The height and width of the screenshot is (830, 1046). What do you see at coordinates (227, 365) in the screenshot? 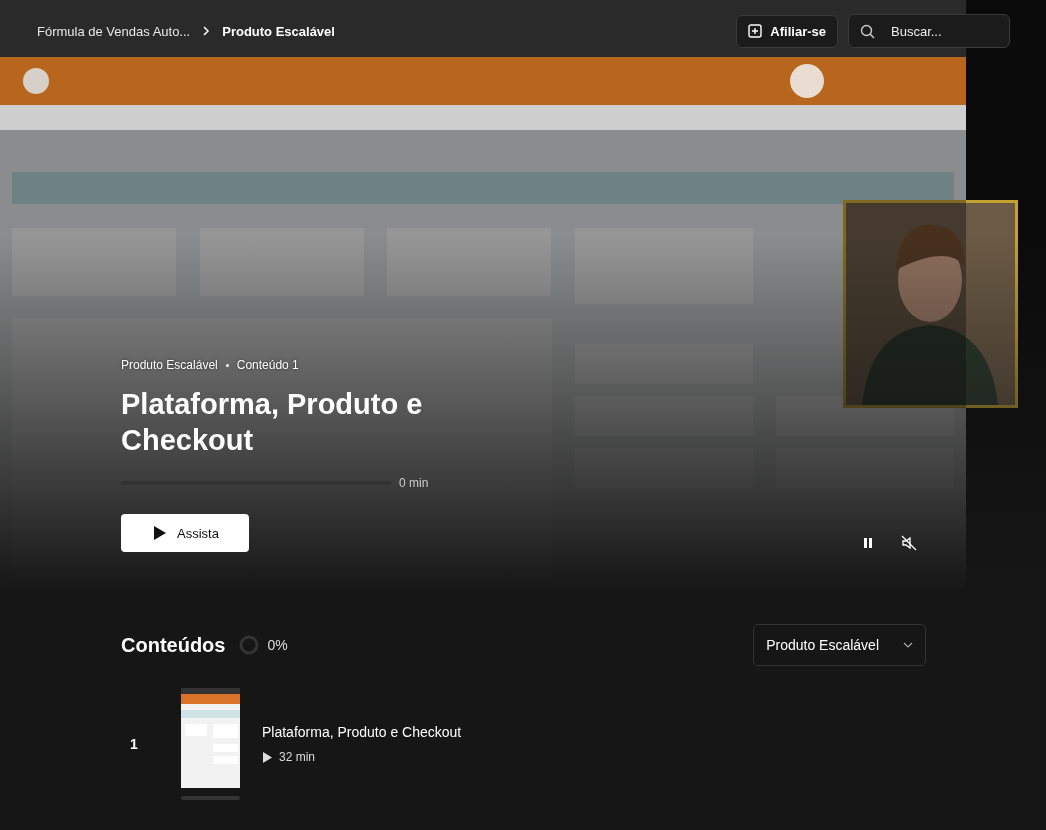
I see `separator-dot` at bounding box center [227, 365].